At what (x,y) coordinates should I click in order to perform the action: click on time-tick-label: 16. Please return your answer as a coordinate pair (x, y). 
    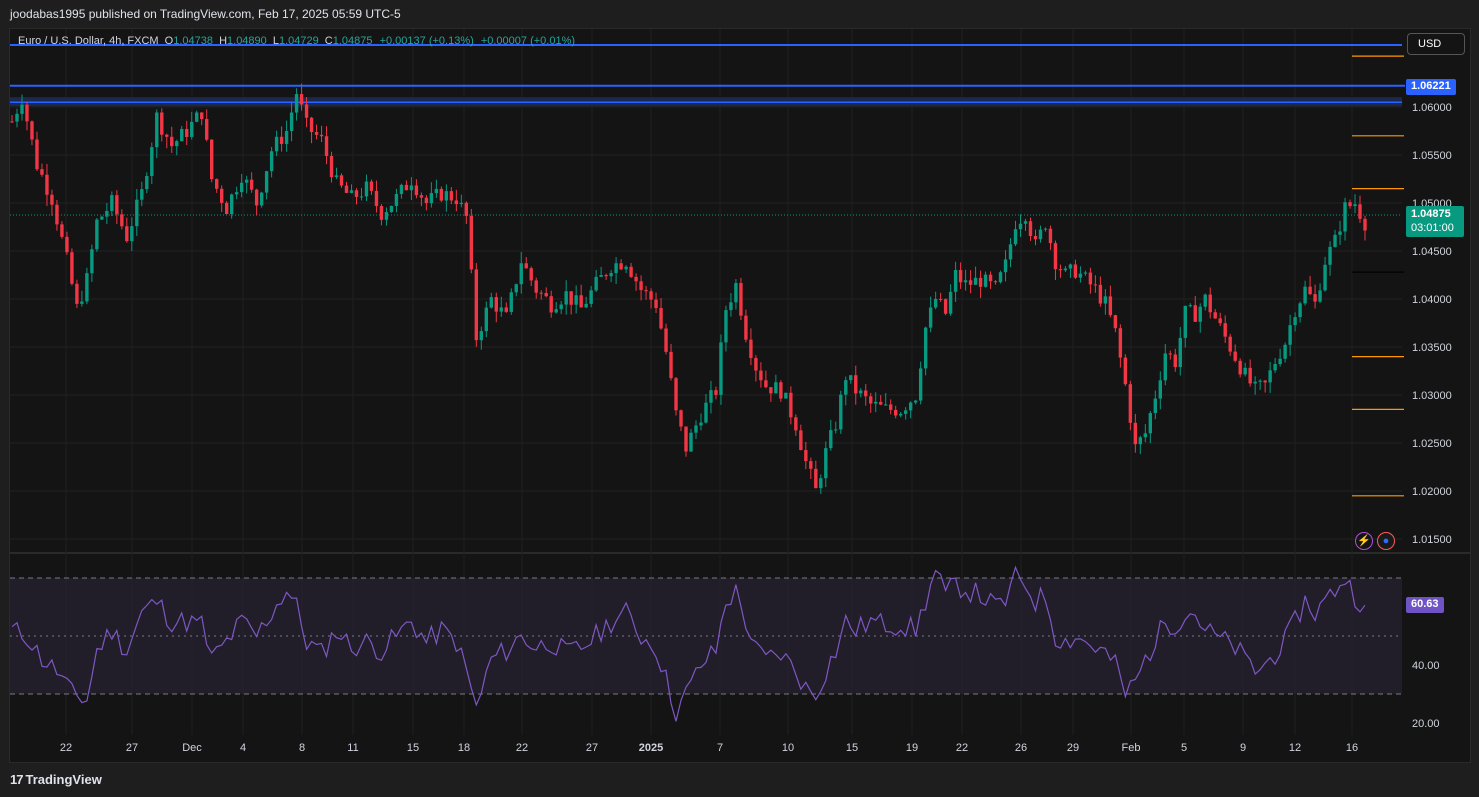
    Looking at the image, I should click on (1352, 748).